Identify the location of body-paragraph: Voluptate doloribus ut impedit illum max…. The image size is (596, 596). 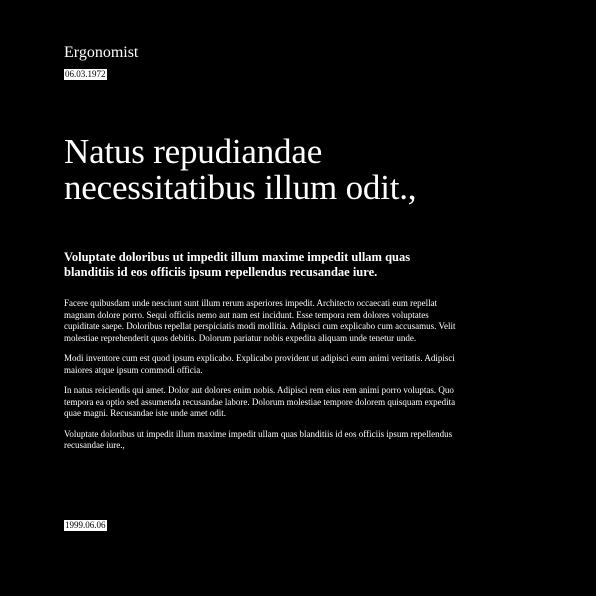
(258, 439).